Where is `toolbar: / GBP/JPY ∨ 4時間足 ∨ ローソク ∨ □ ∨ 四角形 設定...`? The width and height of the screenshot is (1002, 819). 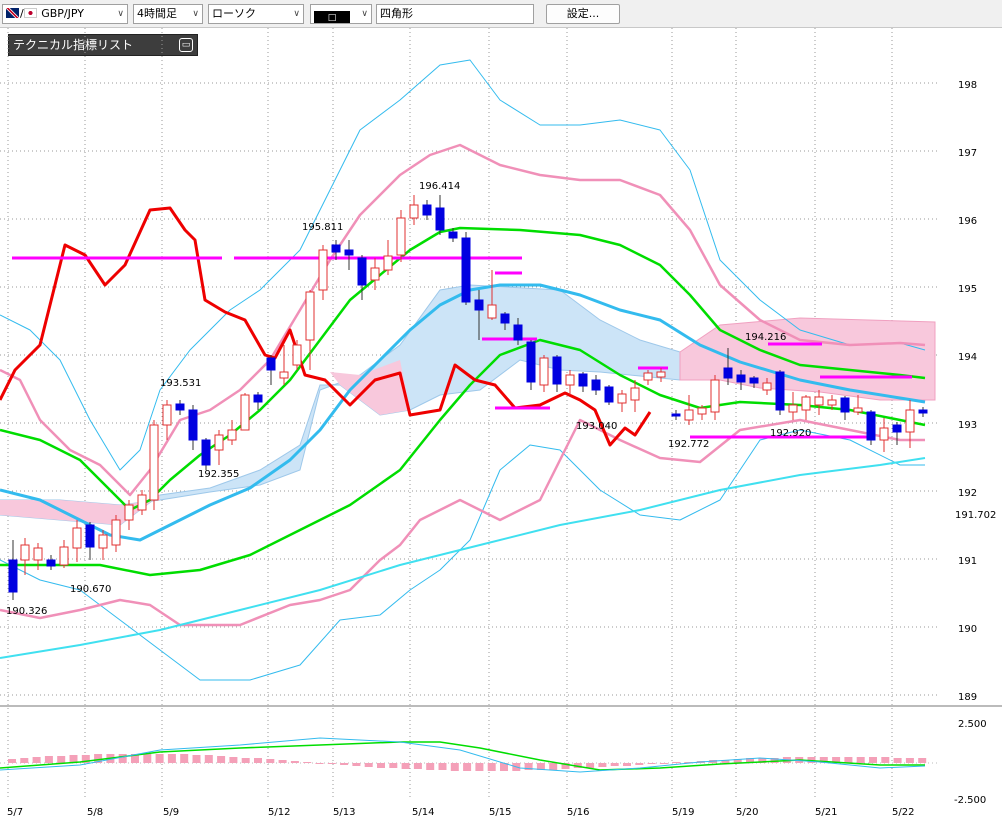 toolbar: / GBP/JPY ∨ 4時間足 ∨ ローソク ∨ □ ∨ 四角形 設定... is located at coordinates (501, 14).